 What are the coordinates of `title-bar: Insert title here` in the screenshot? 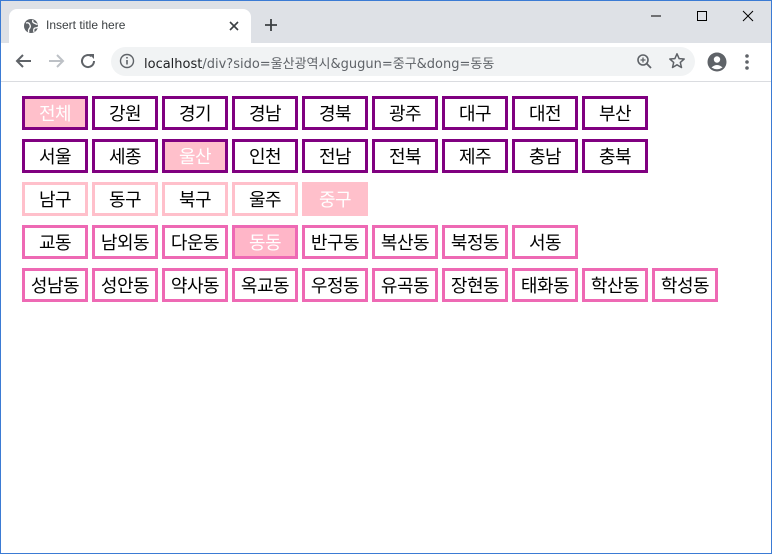 It's located at (386, 22).